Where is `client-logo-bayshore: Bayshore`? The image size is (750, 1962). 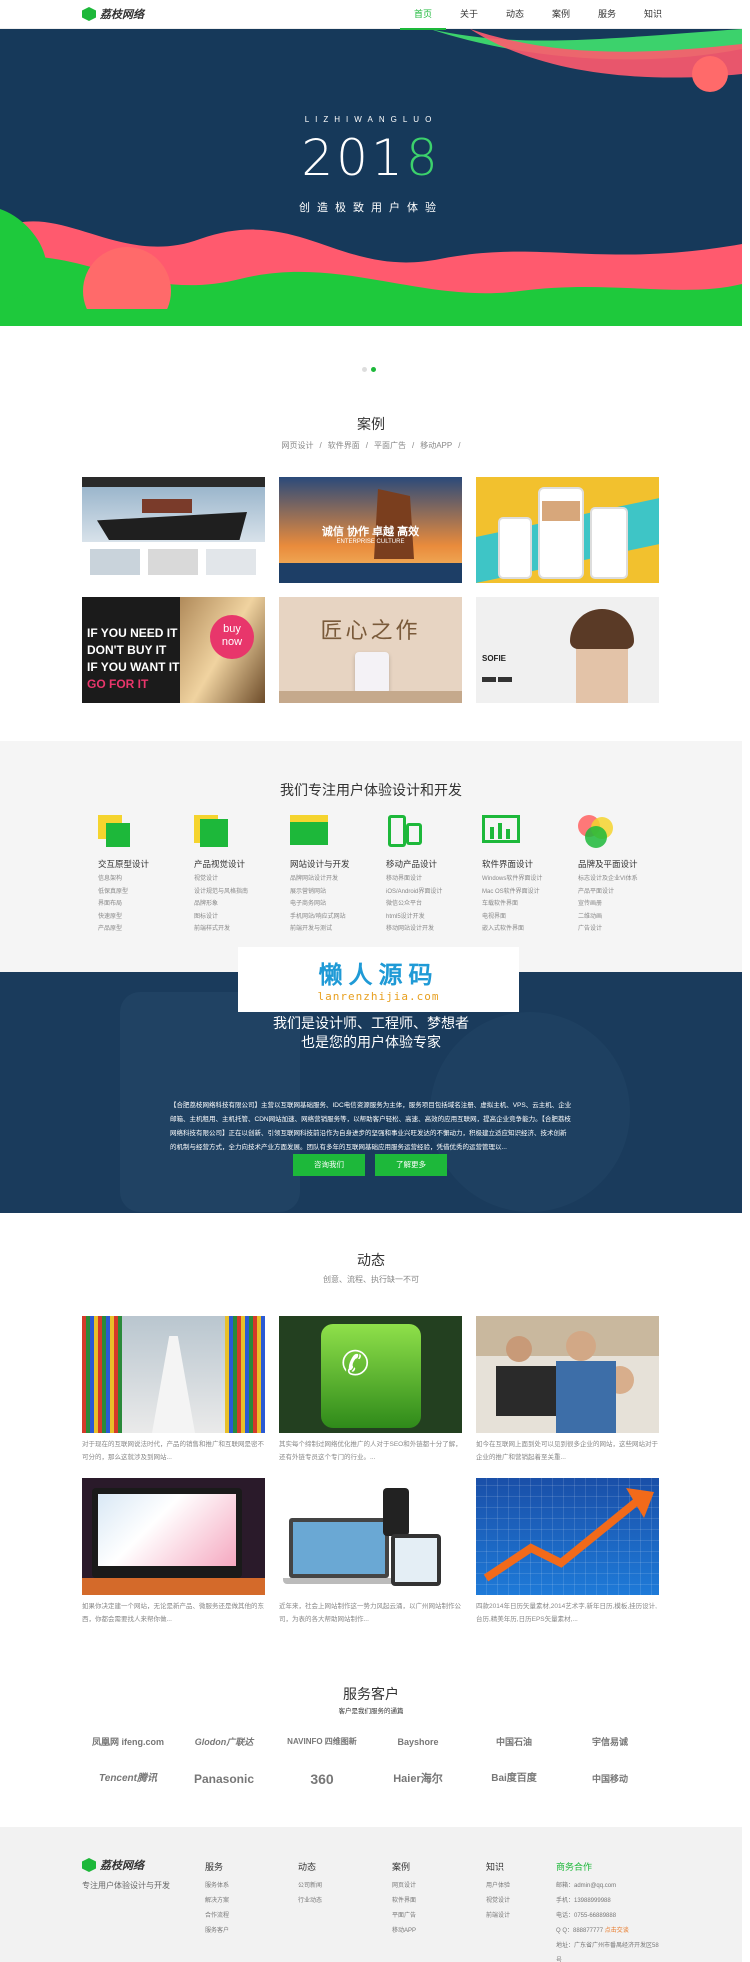 client-logo-bayshore: Bayshore is located at coordinates (418, 1742).